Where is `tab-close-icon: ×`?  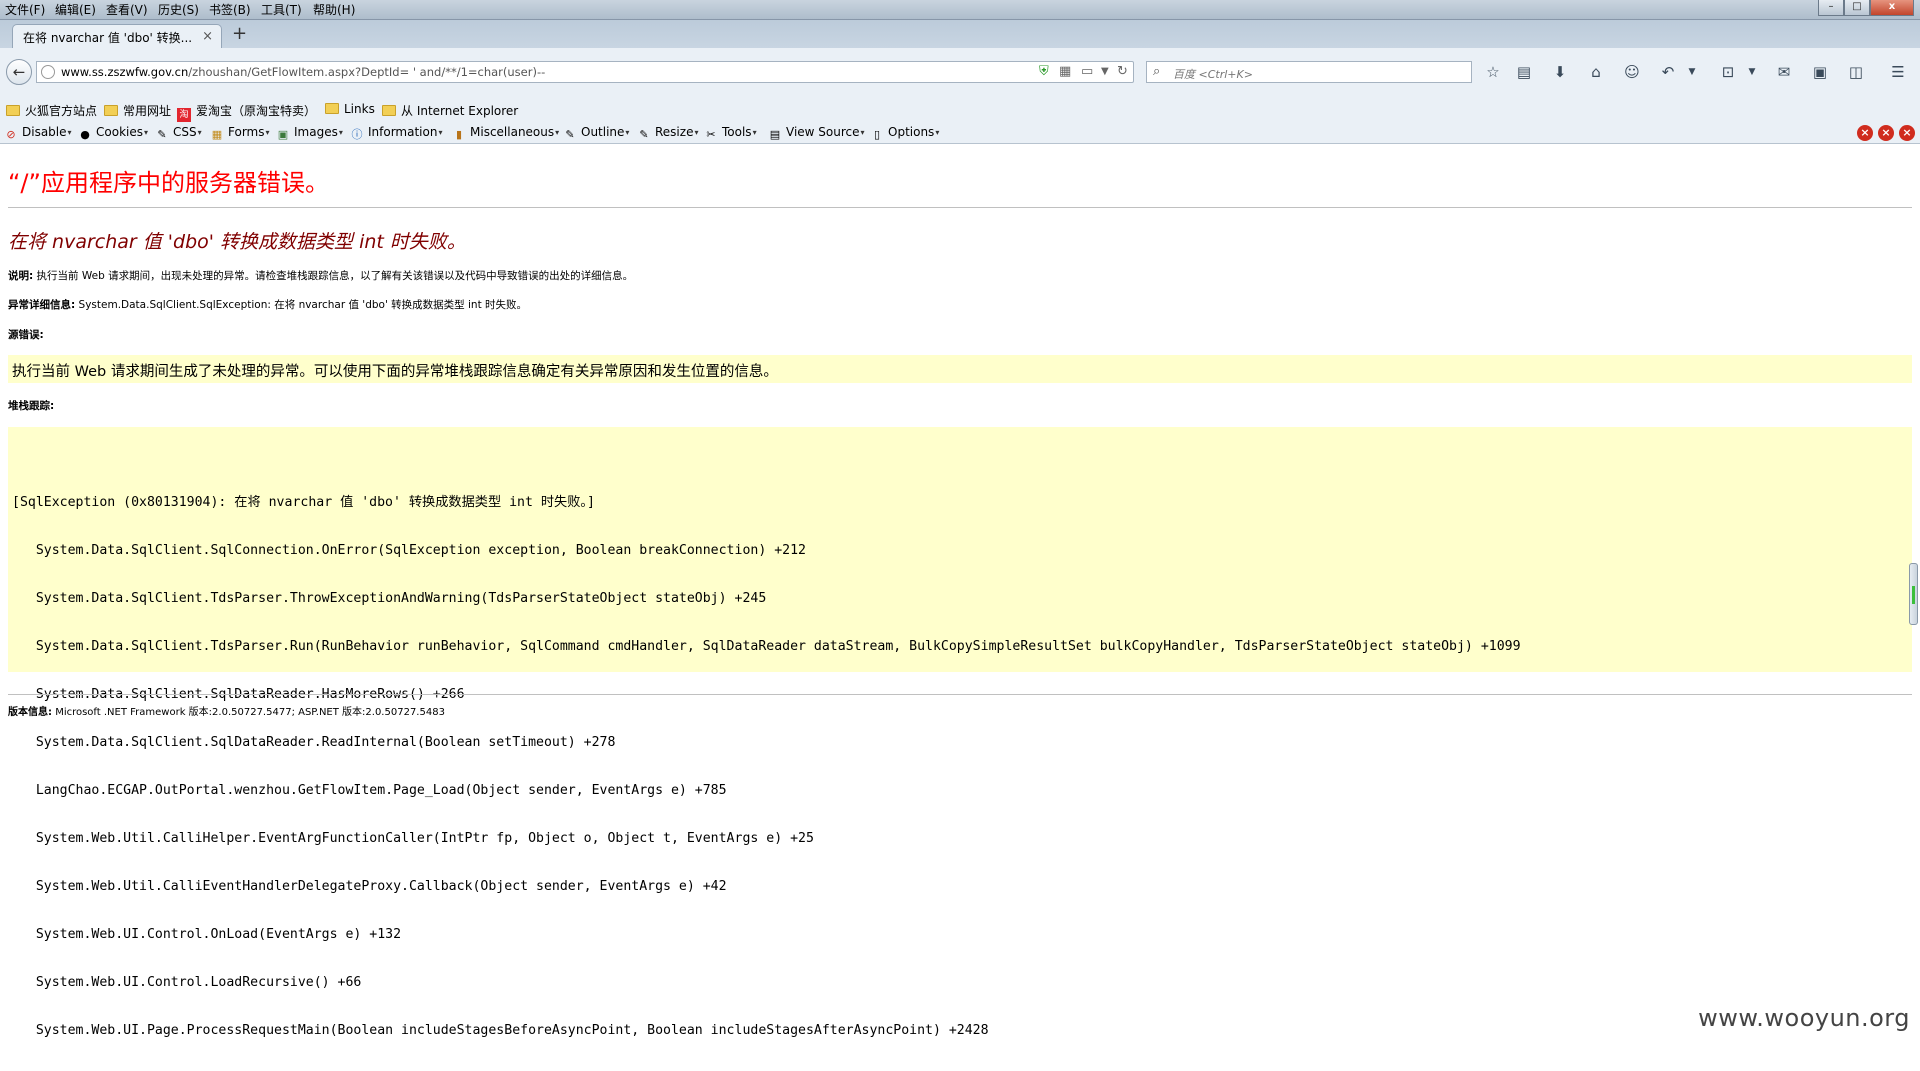 tab-close-icon: × is located at coordinates (207, 36).